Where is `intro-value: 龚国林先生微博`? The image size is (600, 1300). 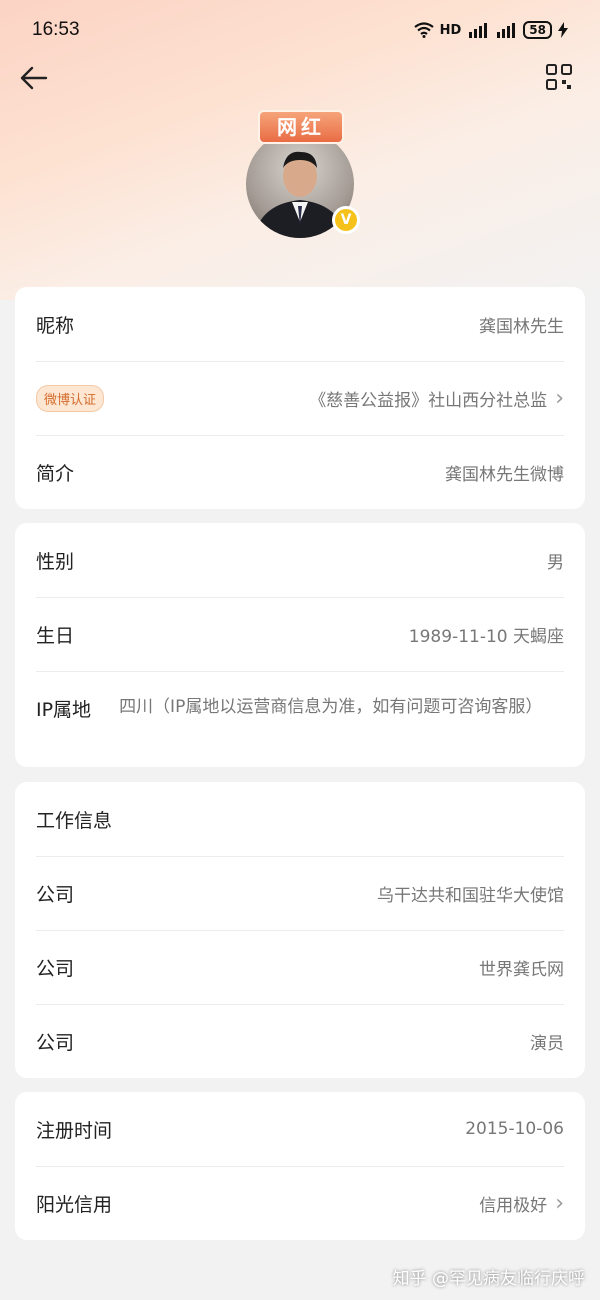
intro-value: 龚国林先生微博 is located at coordinates (504, 474).